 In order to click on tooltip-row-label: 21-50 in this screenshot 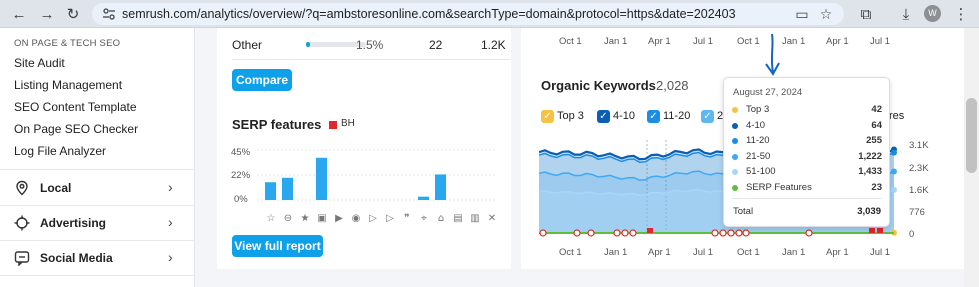, I will do `click(758, 156)`.